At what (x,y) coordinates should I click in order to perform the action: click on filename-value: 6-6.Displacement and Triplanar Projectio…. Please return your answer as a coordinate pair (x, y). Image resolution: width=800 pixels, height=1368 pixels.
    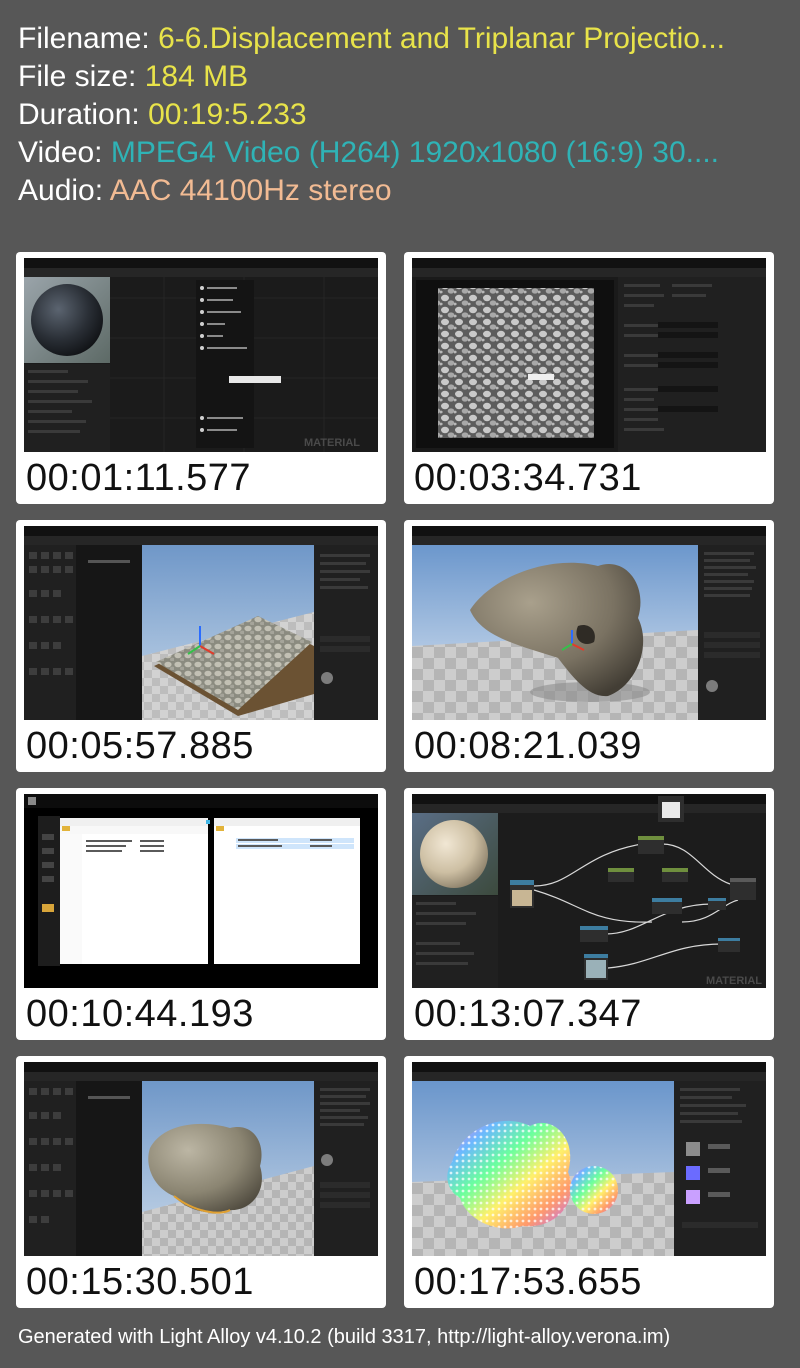
    Looking at the image, I should click on (442, 38).